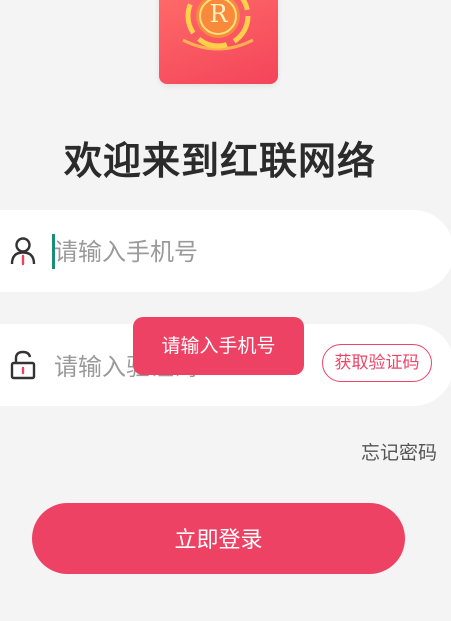  What do you see at coordinates (218, 538) in the screenshot?
I see `login-button: 立即登录` at bounding box center [218, 538].